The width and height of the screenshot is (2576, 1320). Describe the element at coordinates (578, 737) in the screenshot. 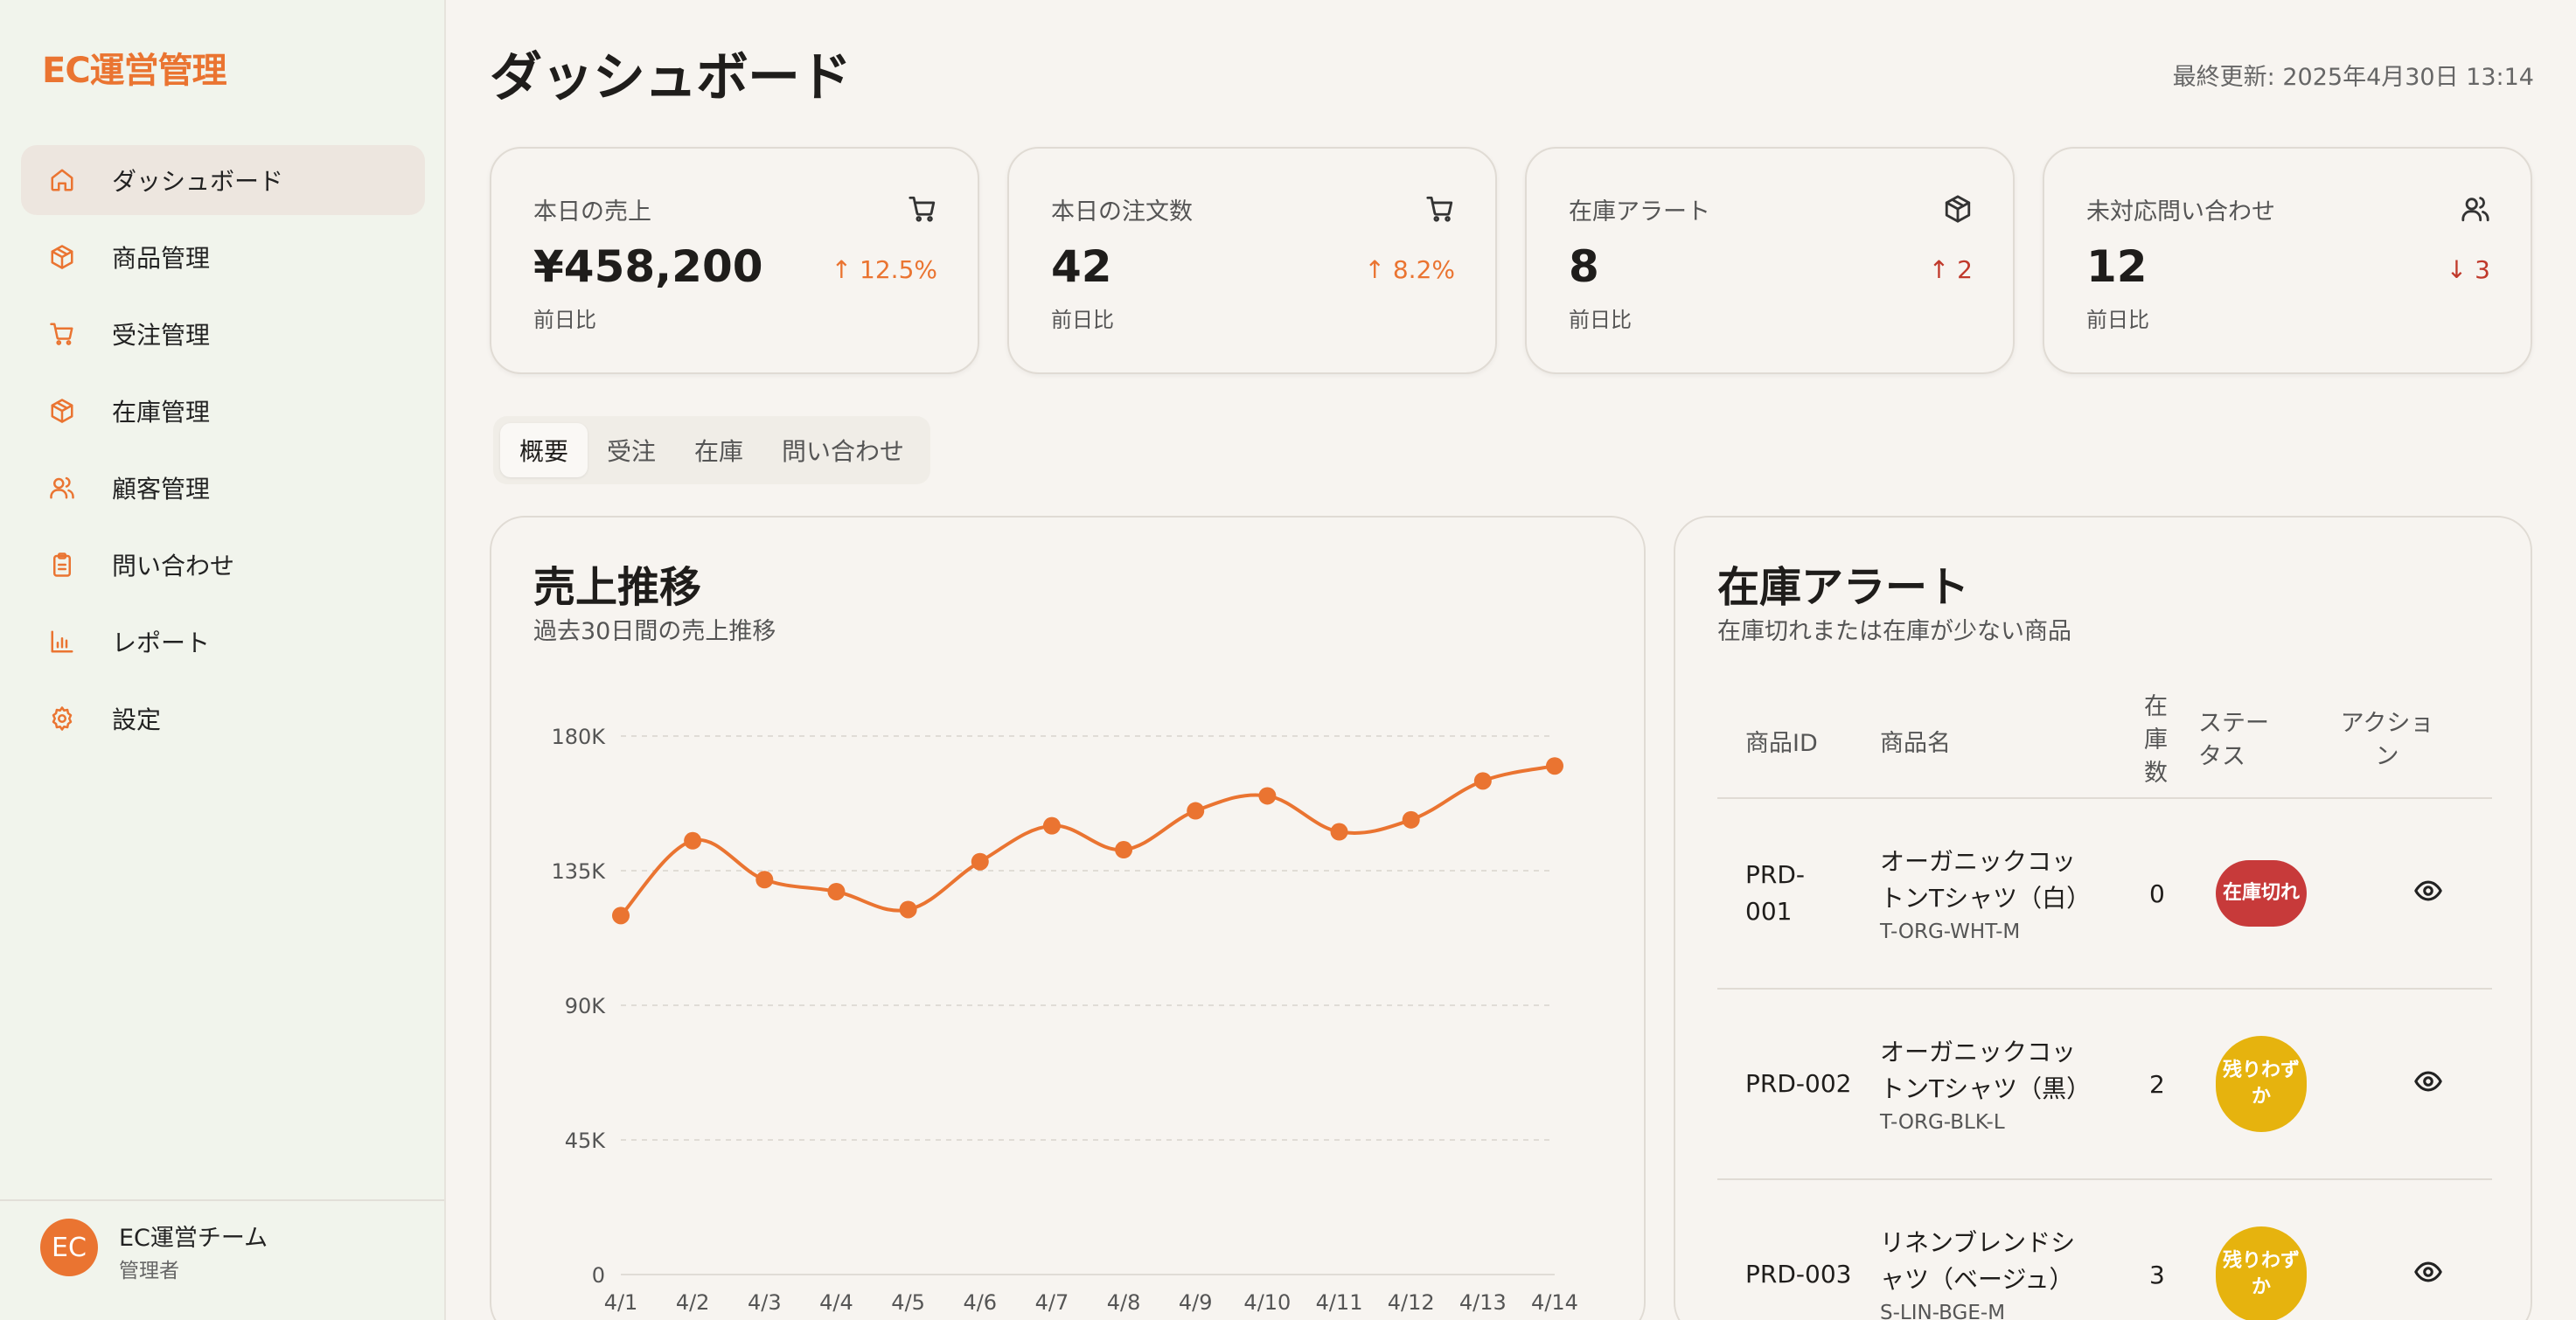

I see `y-tick-label: 180K` at that location.